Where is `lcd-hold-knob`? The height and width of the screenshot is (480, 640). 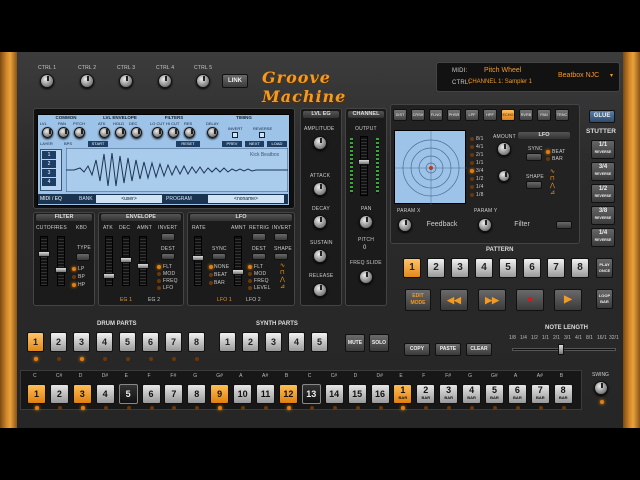
lcd-hold-knob is located at coordinates (120, 132).